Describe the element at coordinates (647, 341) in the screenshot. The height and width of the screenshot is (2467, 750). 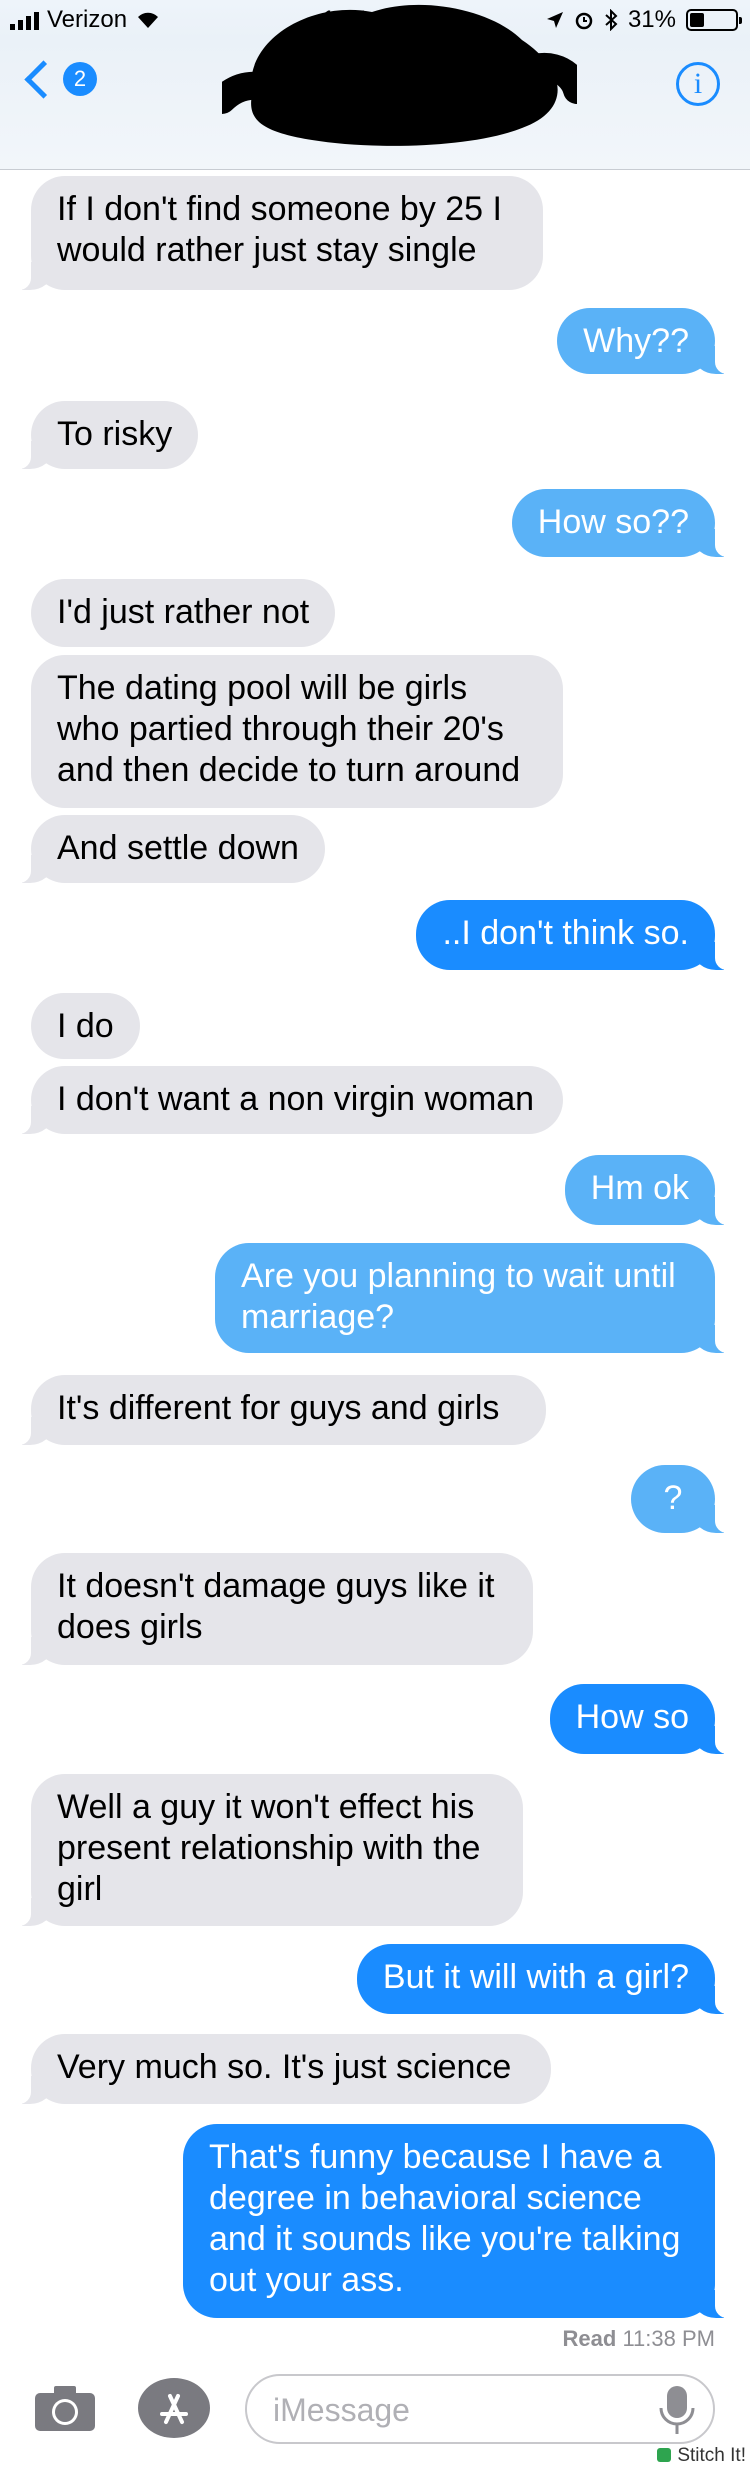
I see `message-outgoing: Why??` at that location.